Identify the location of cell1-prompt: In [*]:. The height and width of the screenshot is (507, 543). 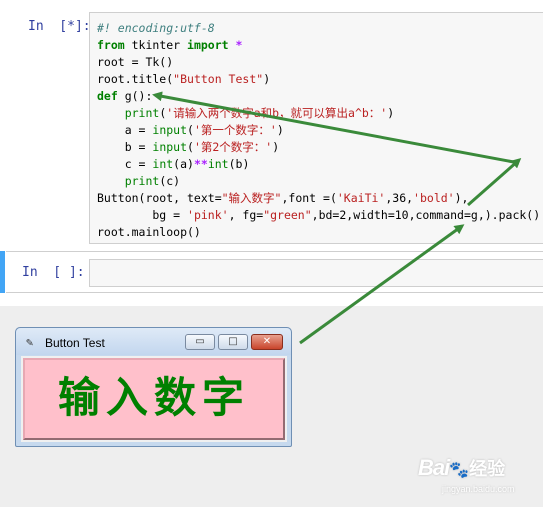
(59, 26).